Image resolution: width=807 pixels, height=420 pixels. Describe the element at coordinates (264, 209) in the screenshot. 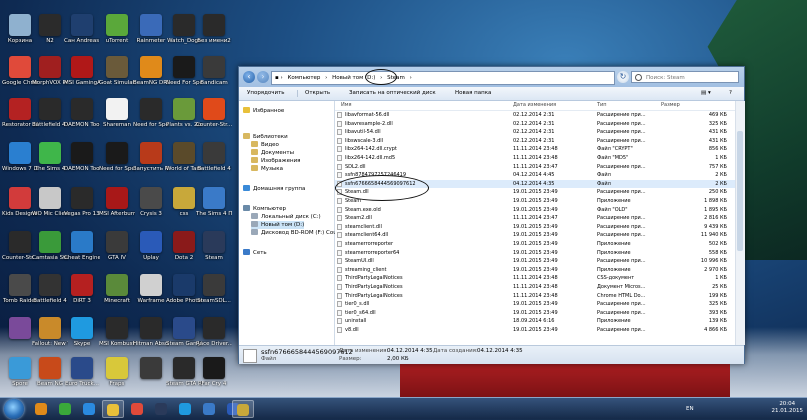

I see `sidebar-item: Компьютер` at that location.